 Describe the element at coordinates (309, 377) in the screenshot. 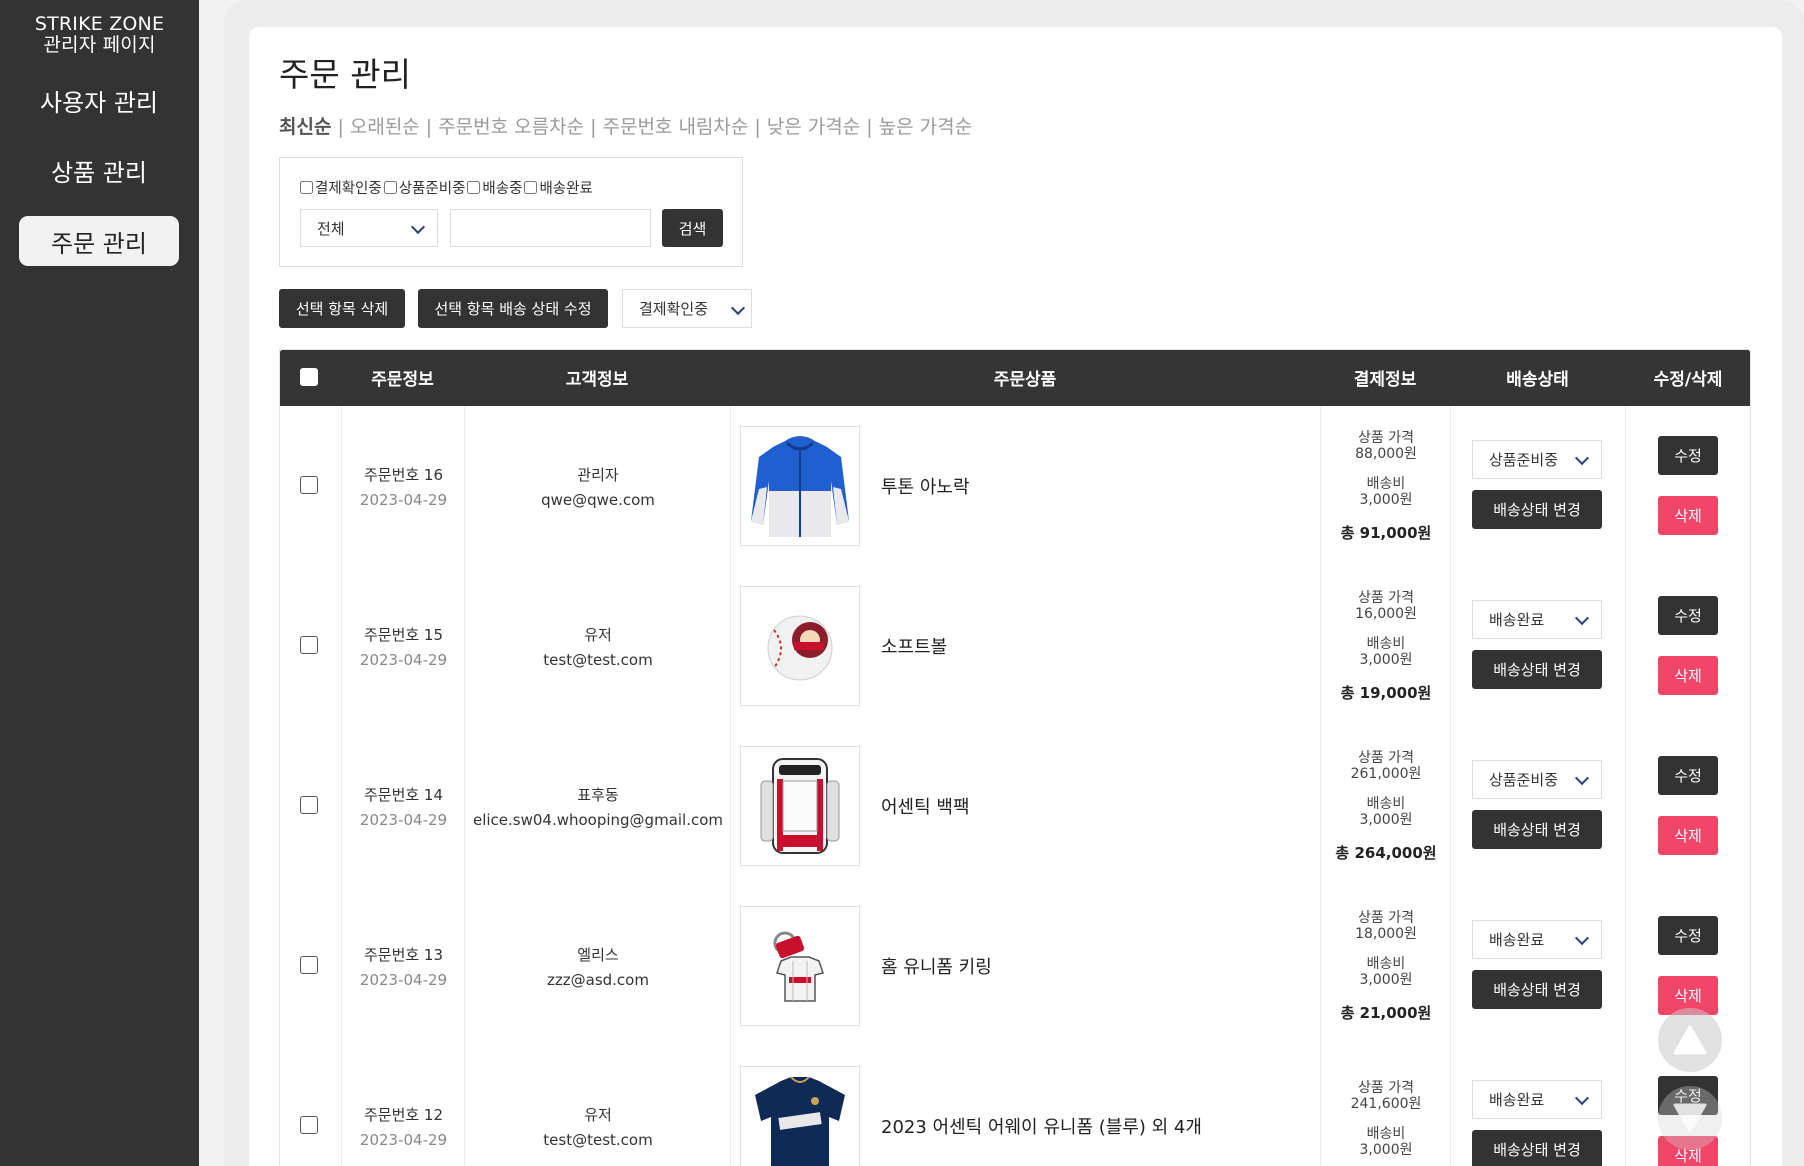

I see `select-all-checkbox` at that location.